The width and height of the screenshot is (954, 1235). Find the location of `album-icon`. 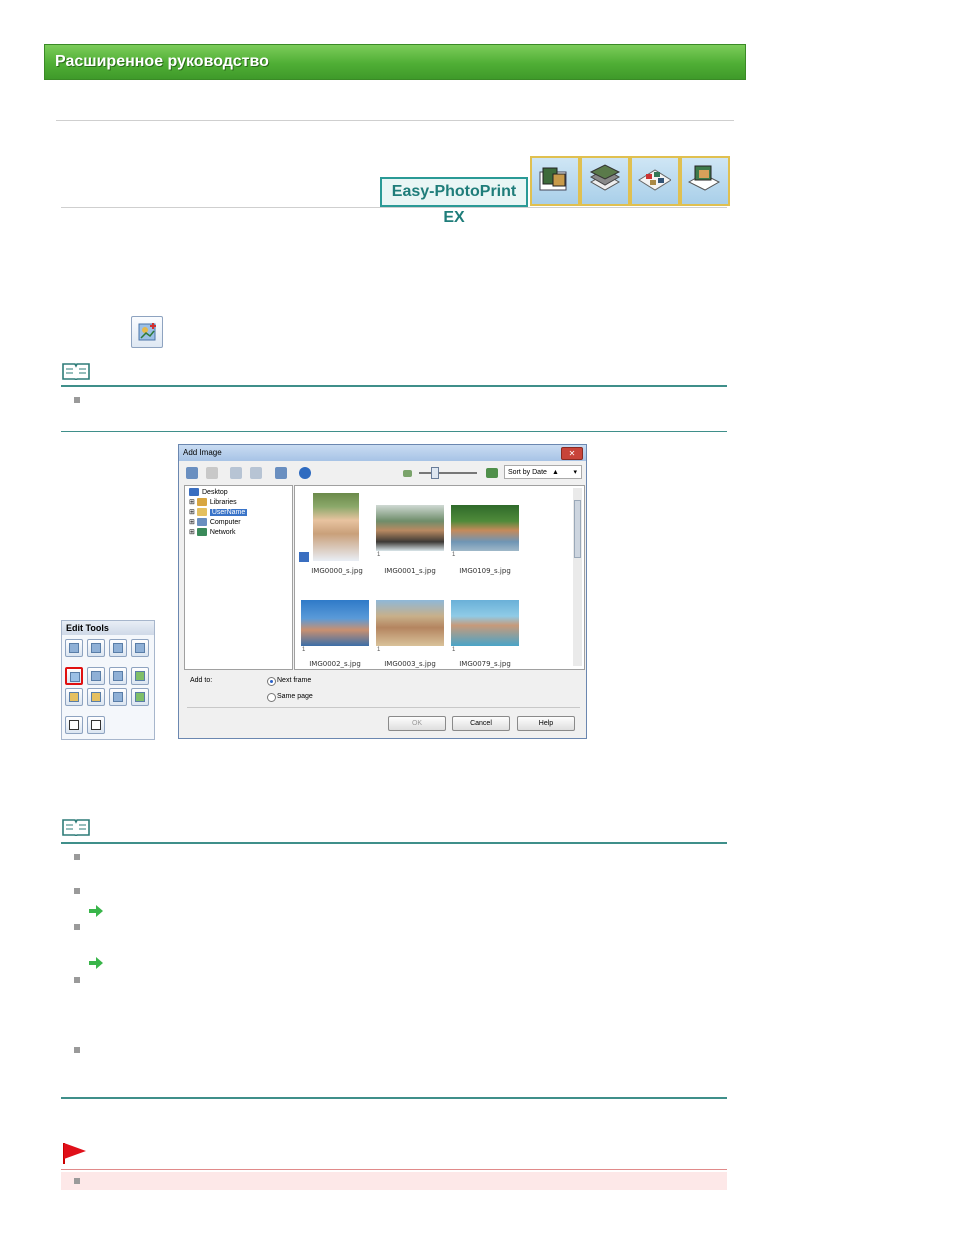

album-icon is located at coordinates (555, 181).